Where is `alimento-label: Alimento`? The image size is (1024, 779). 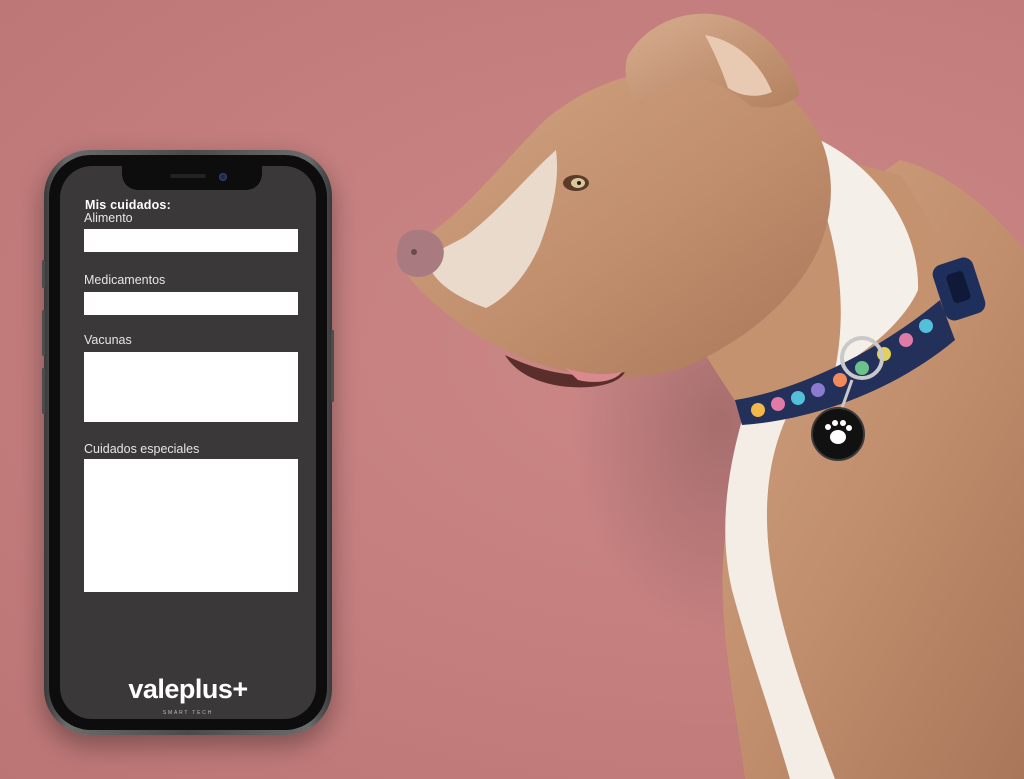
alimento-label: Alimento is located at coordinates (108, 218).